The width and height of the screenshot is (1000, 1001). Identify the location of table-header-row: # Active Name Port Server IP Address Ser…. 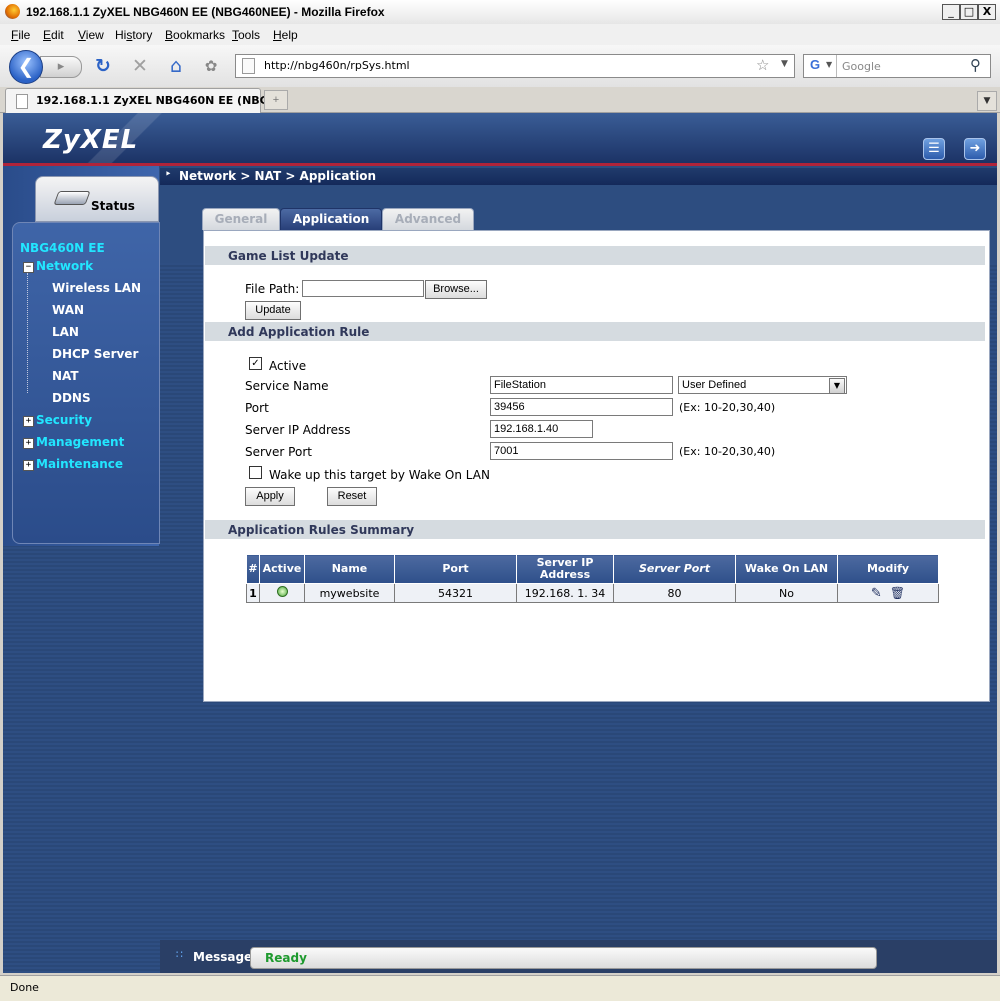
(592, 569).